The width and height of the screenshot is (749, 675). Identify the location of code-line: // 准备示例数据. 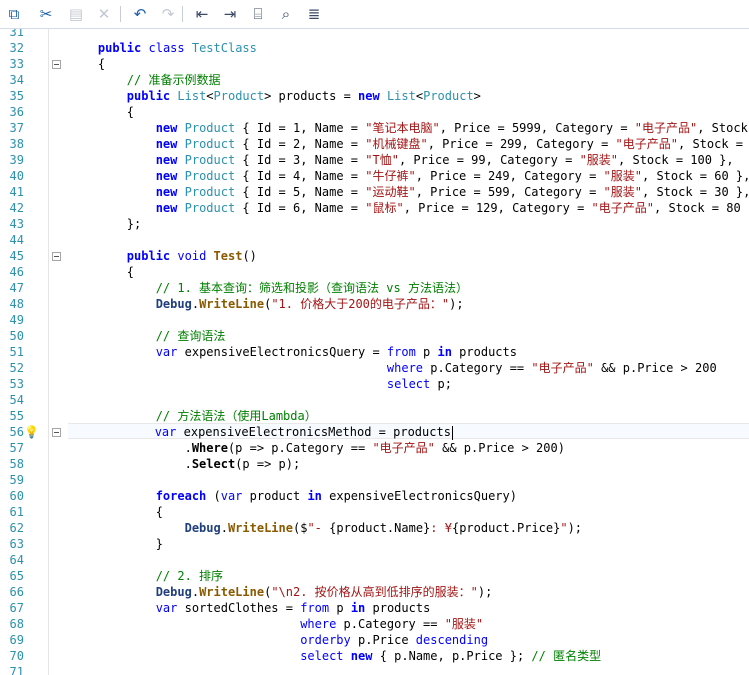
(145, 80).